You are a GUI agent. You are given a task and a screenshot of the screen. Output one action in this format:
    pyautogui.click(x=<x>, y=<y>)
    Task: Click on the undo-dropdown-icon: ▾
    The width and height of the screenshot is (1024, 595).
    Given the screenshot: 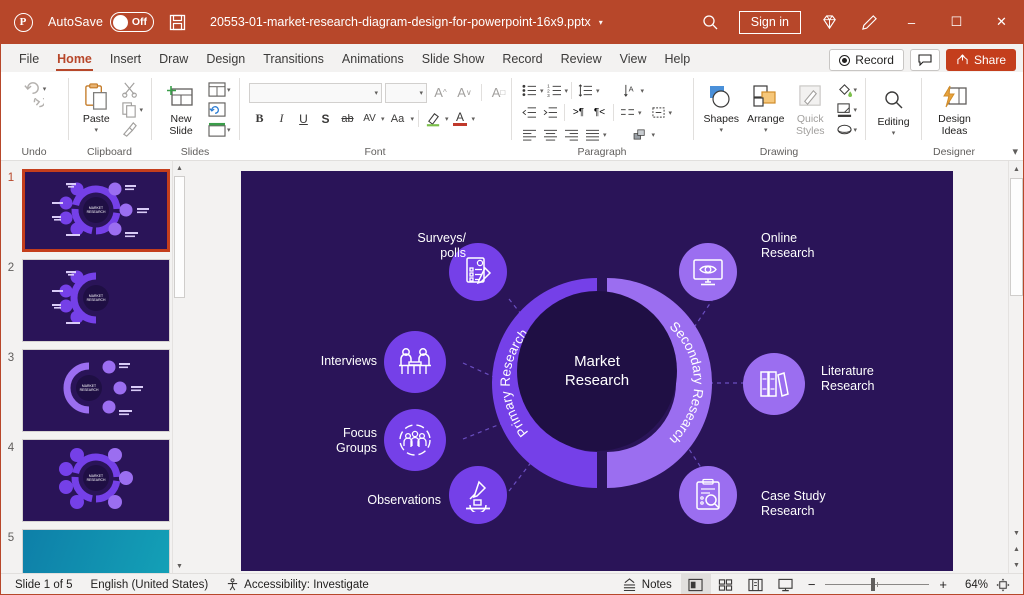 What is the action you would take?
    pyautogui.click(x=45, y=89)
    